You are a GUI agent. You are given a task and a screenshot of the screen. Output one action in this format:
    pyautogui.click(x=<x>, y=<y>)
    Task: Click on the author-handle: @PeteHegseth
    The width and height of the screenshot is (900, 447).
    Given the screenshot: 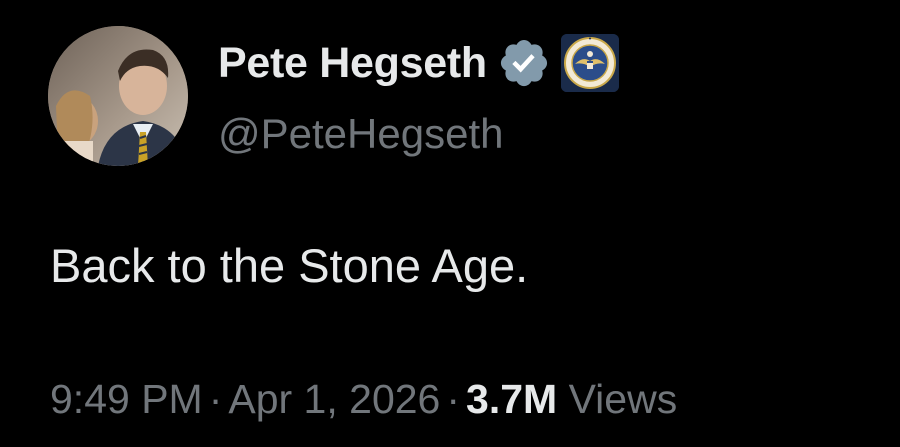 What is the action you would take?
    pyautogui.click(x=360, y=134)
    